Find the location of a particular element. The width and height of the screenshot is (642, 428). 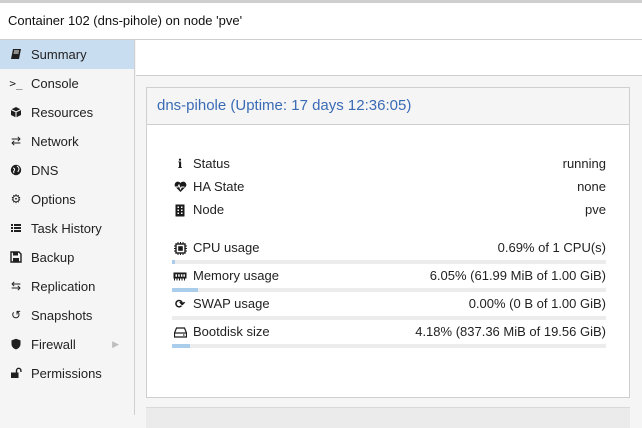

sidebar-item-label: Options is located at coordinates (53, 199).